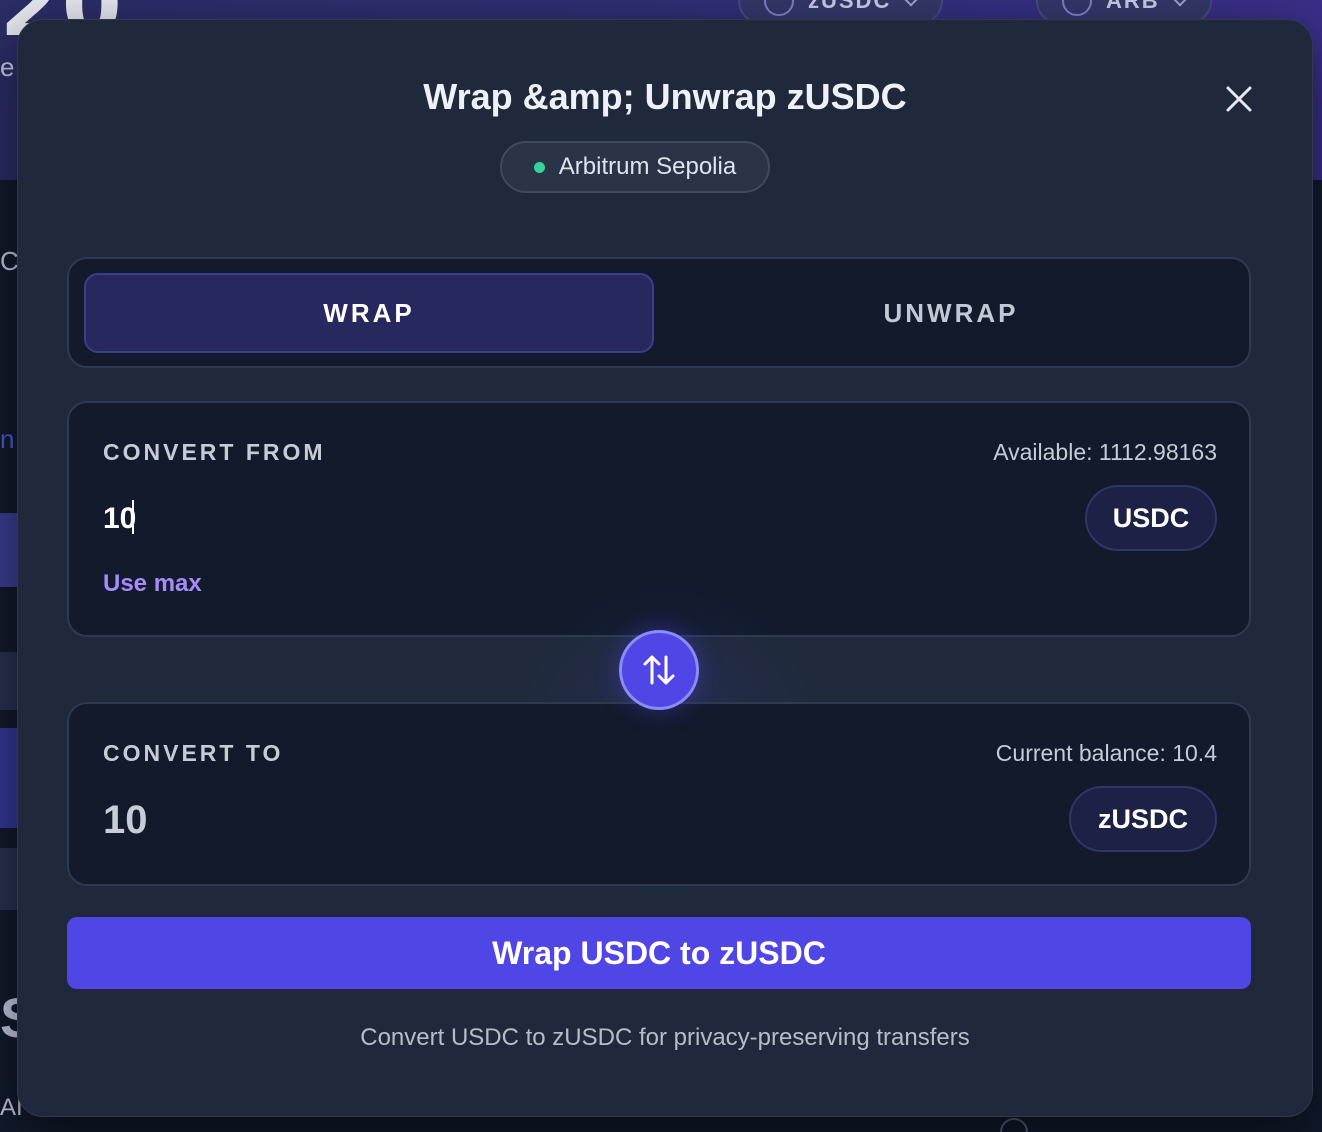 Image resolution: width=1322 pixels, height=1132 pixels. Describe the element at coordinates (7, 439) in the screenshot. I see `page-text-fragment: n` at that location.